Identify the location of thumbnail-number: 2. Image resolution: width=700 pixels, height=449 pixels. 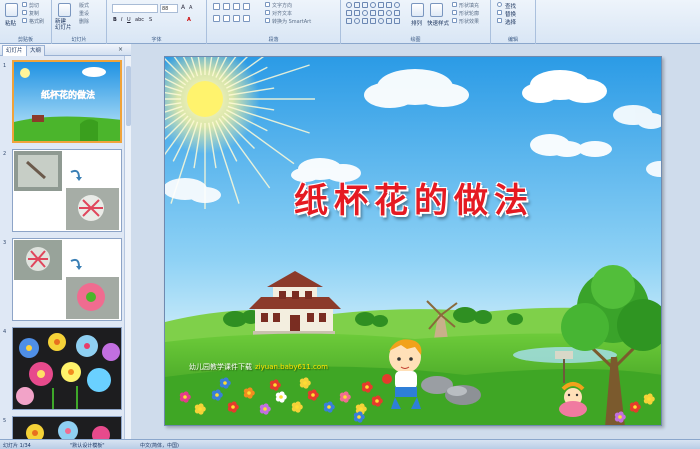
(5, 154).